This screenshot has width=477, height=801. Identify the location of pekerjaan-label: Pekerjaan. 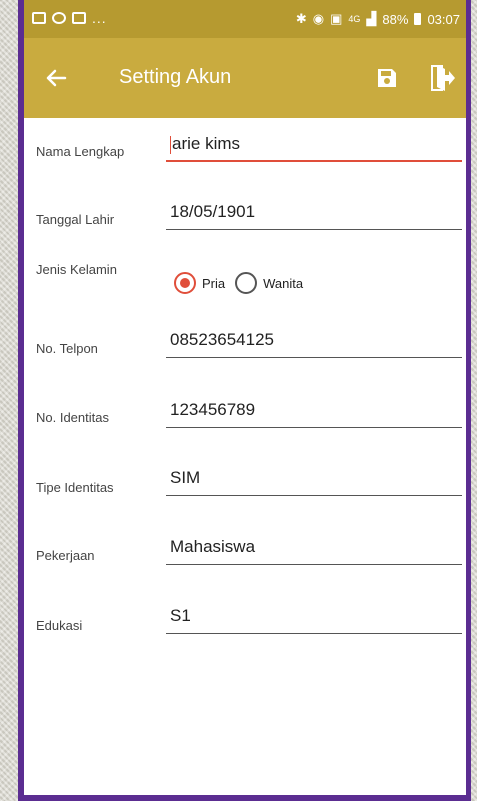
(65, 555).